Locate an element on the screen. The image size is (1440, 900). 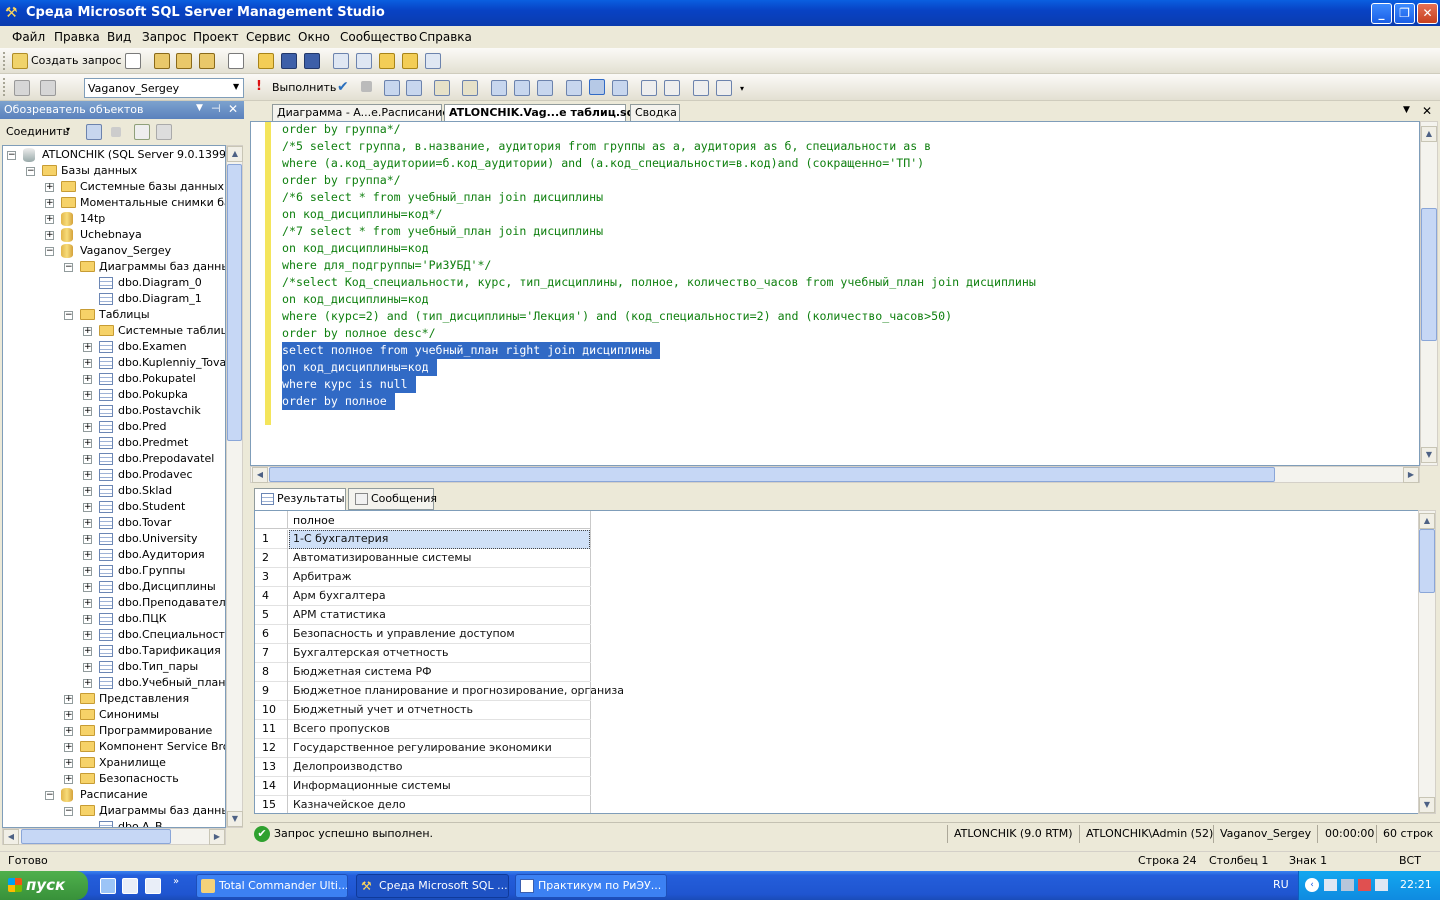
change-connection-icon is located at coordinates (48, 88).